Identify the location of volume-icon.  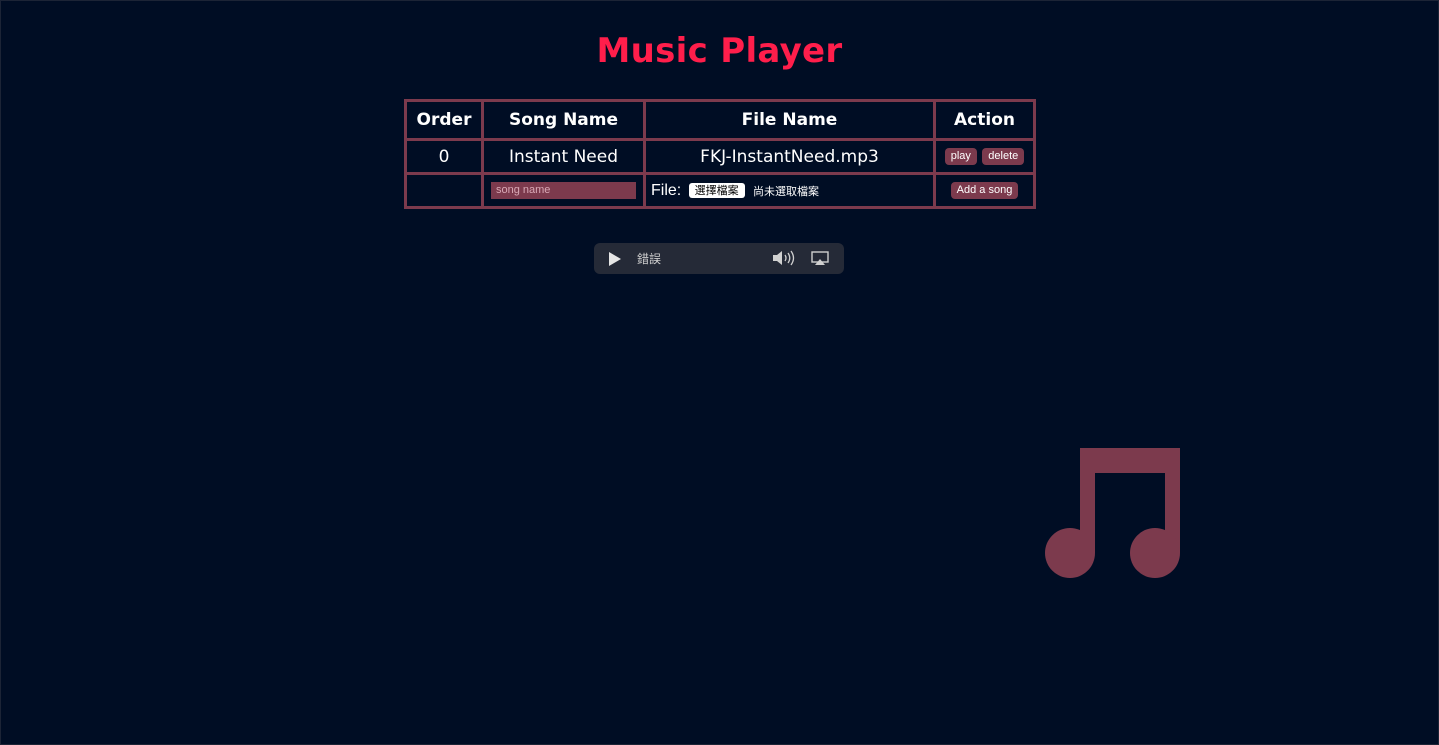
(784, 260).